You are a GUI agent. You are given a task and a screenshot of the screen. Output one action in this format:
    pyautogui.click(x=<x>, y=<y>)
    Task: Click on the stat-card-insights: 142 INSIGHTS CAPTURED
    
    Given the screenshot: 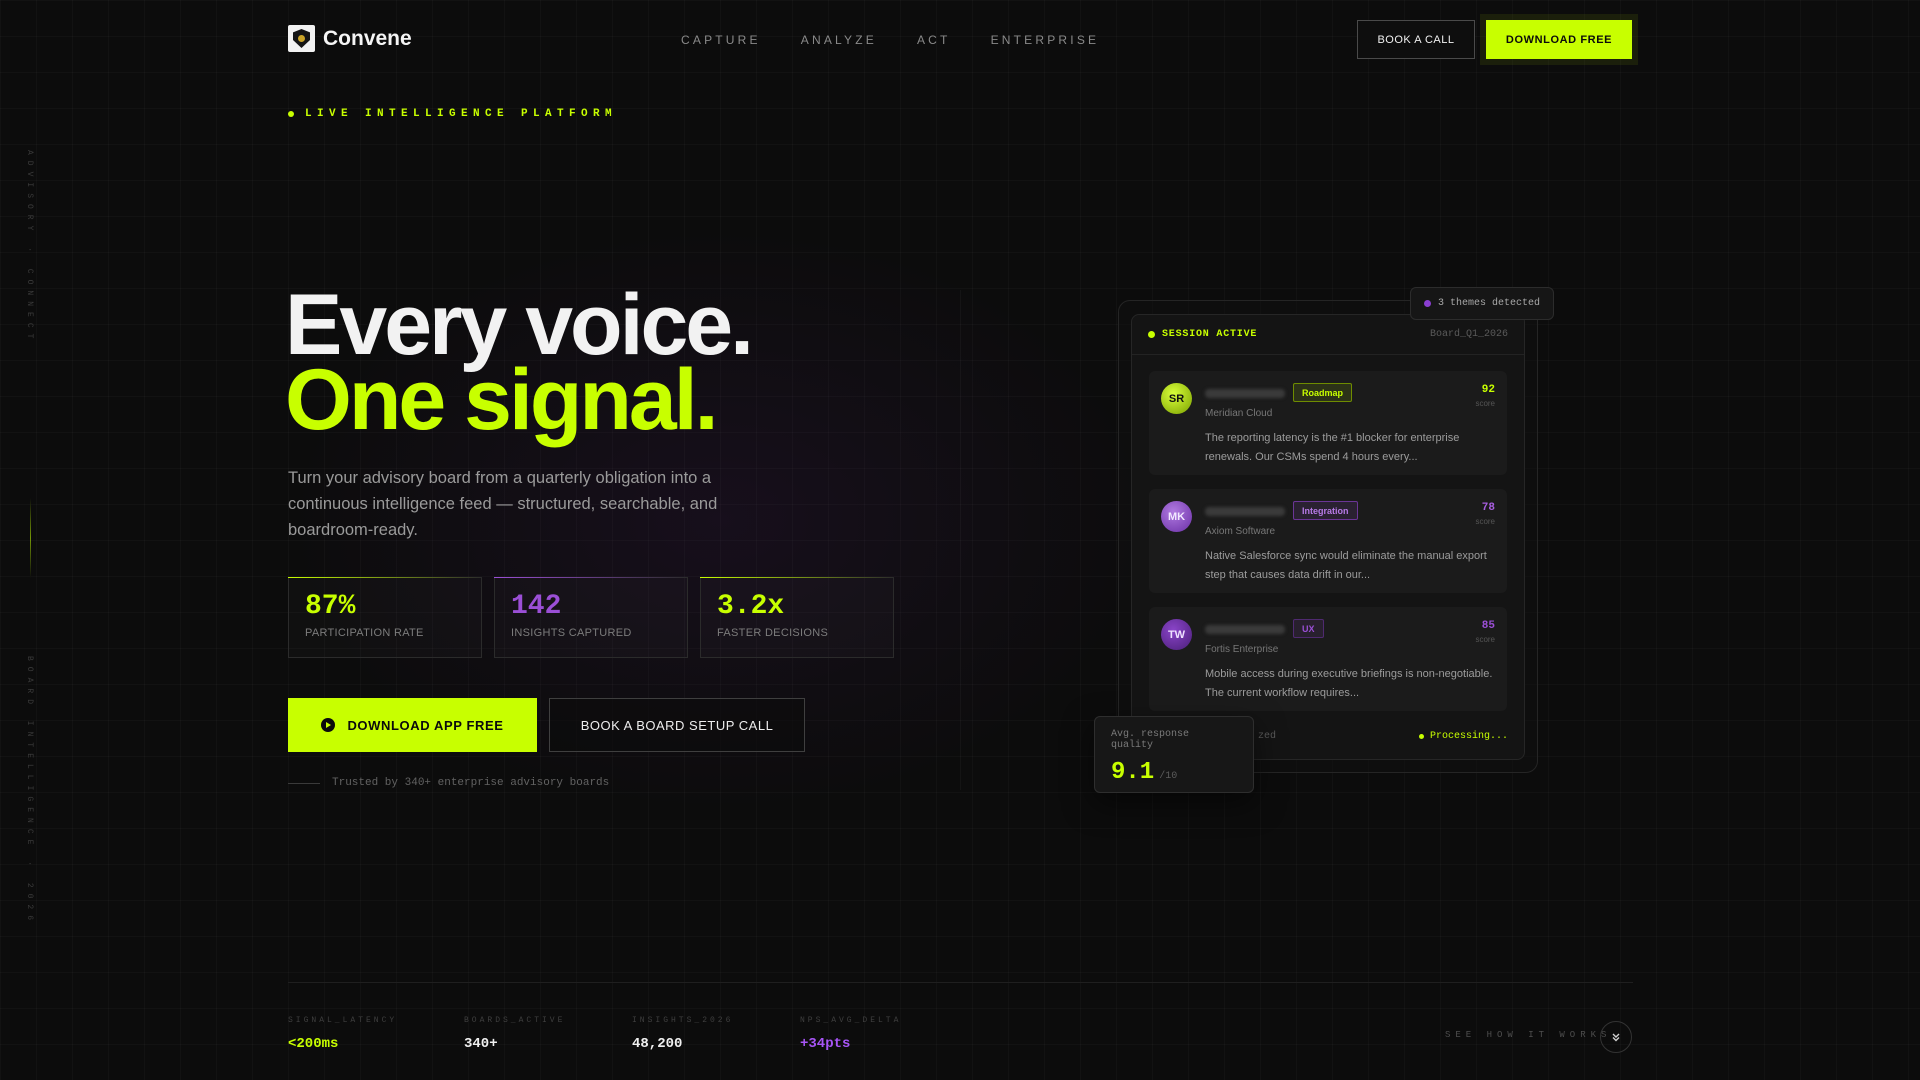 What is the action you would take?
    pyautogui.click(x=591, y=617)
    